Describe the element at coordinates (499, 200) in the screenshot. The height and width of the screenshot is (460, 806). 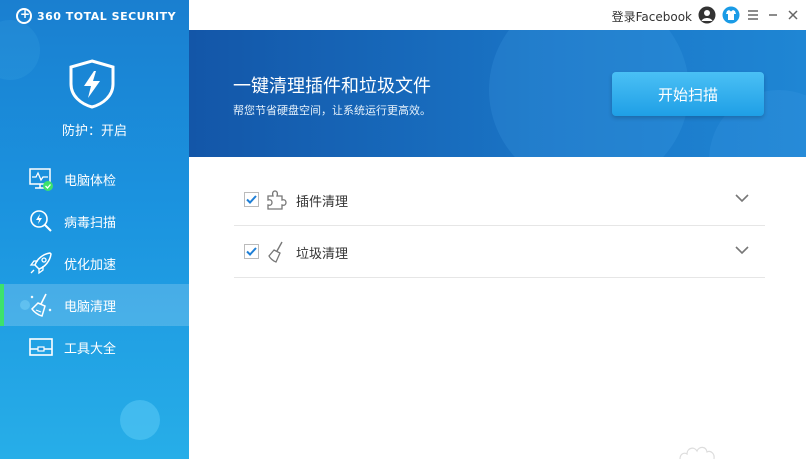
I see `list-item: 插件清理` at that location.